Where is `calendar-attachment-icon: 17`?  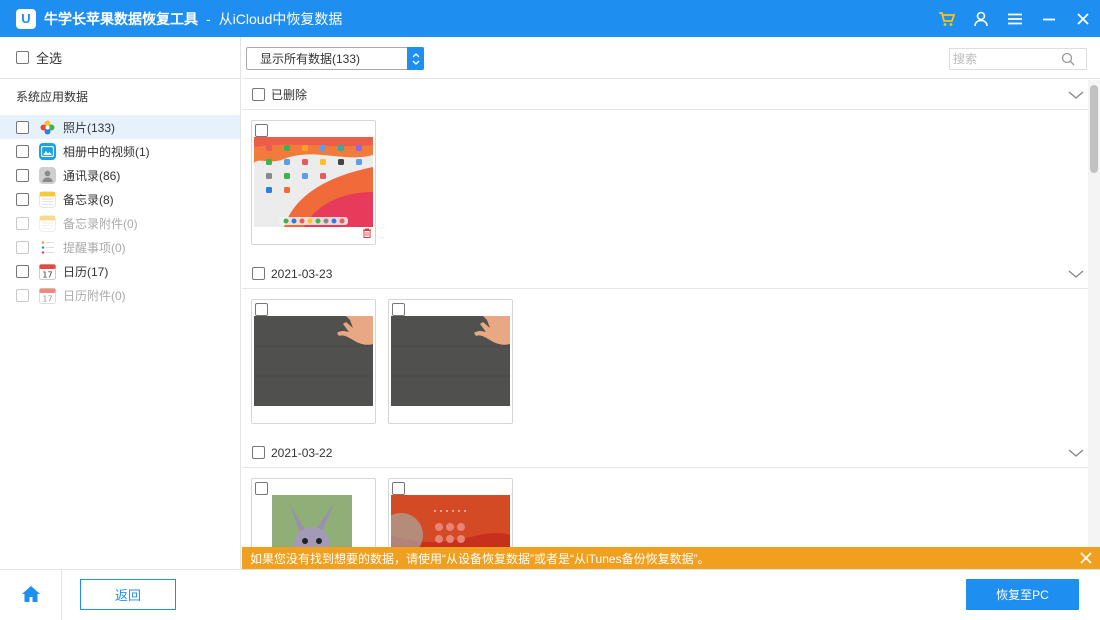
calendar-attachment-icon: 17 is located at coordinates (47, 295).